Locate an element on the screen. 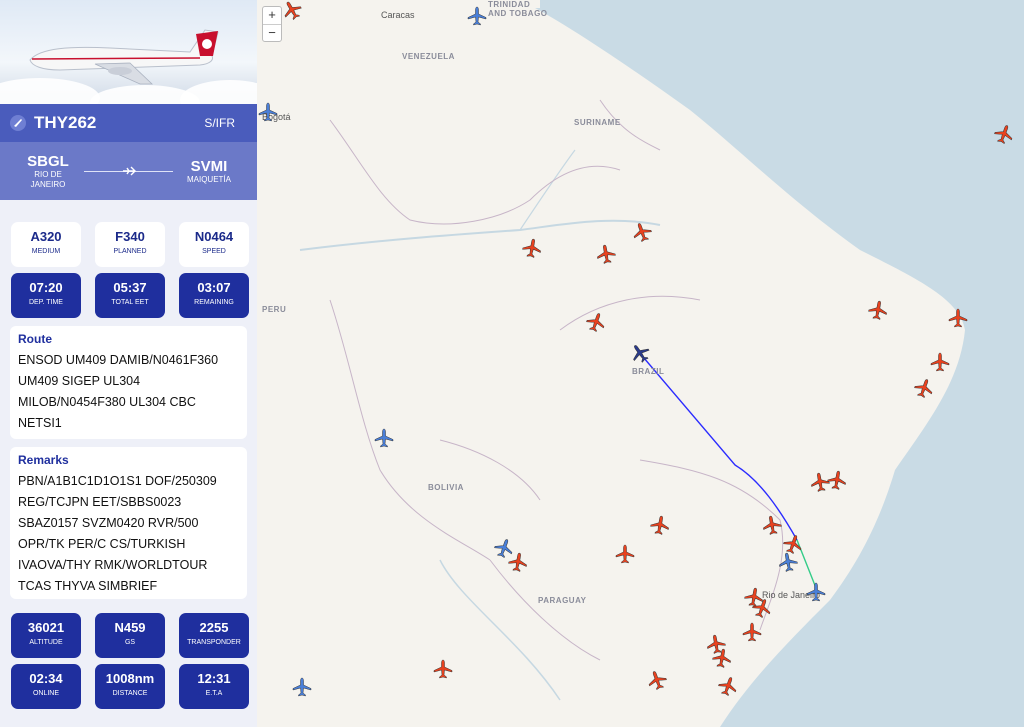  zoom-control: + − is located at coordinates (272, 24).